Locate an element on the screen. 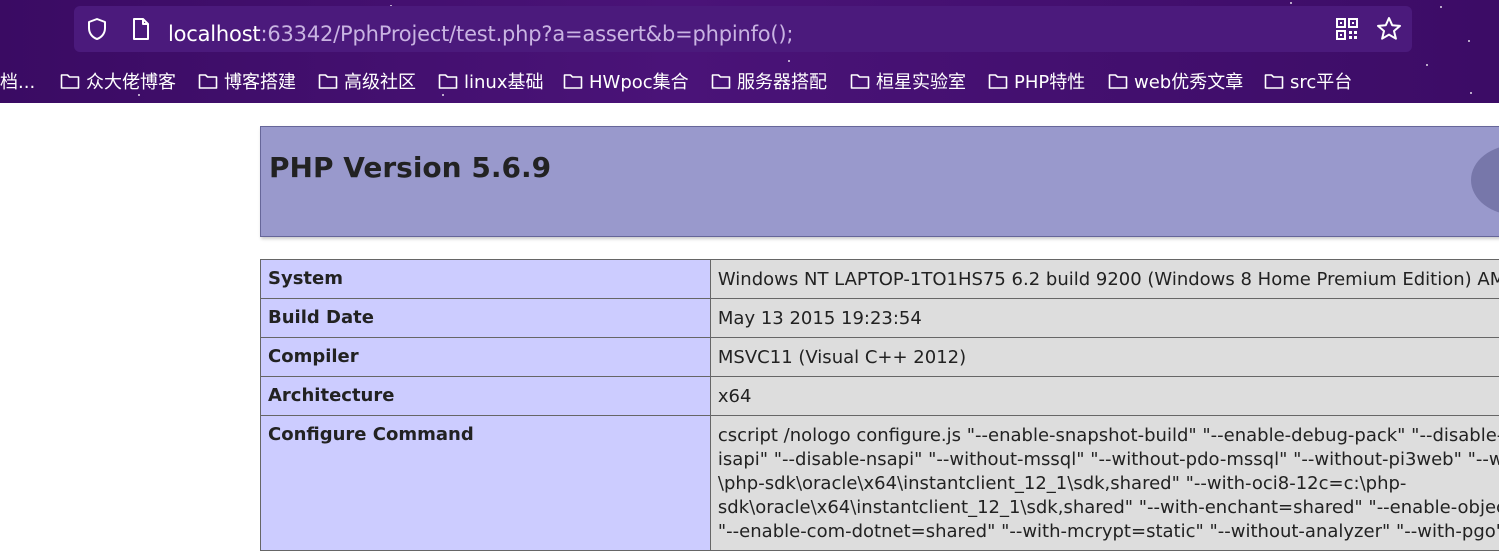 The height and width of the screenshot is (551, 1499). row-key: Architecture is located at coordinates (486, 396).